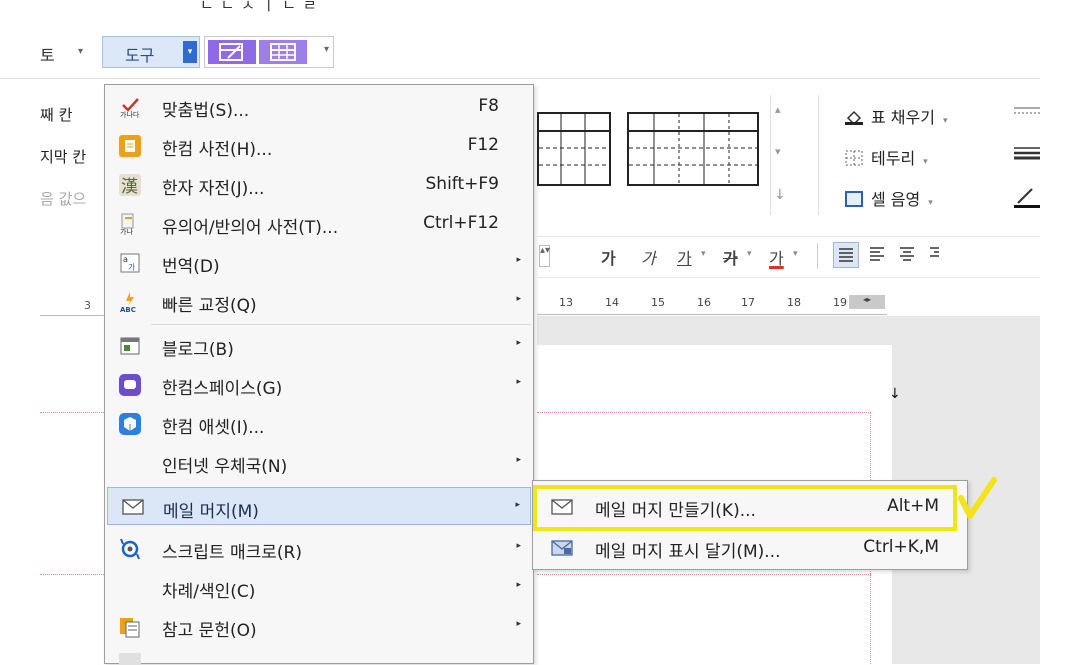  I want to click on cell-shade-dropdown-icon: ▾, so click(930, 203).